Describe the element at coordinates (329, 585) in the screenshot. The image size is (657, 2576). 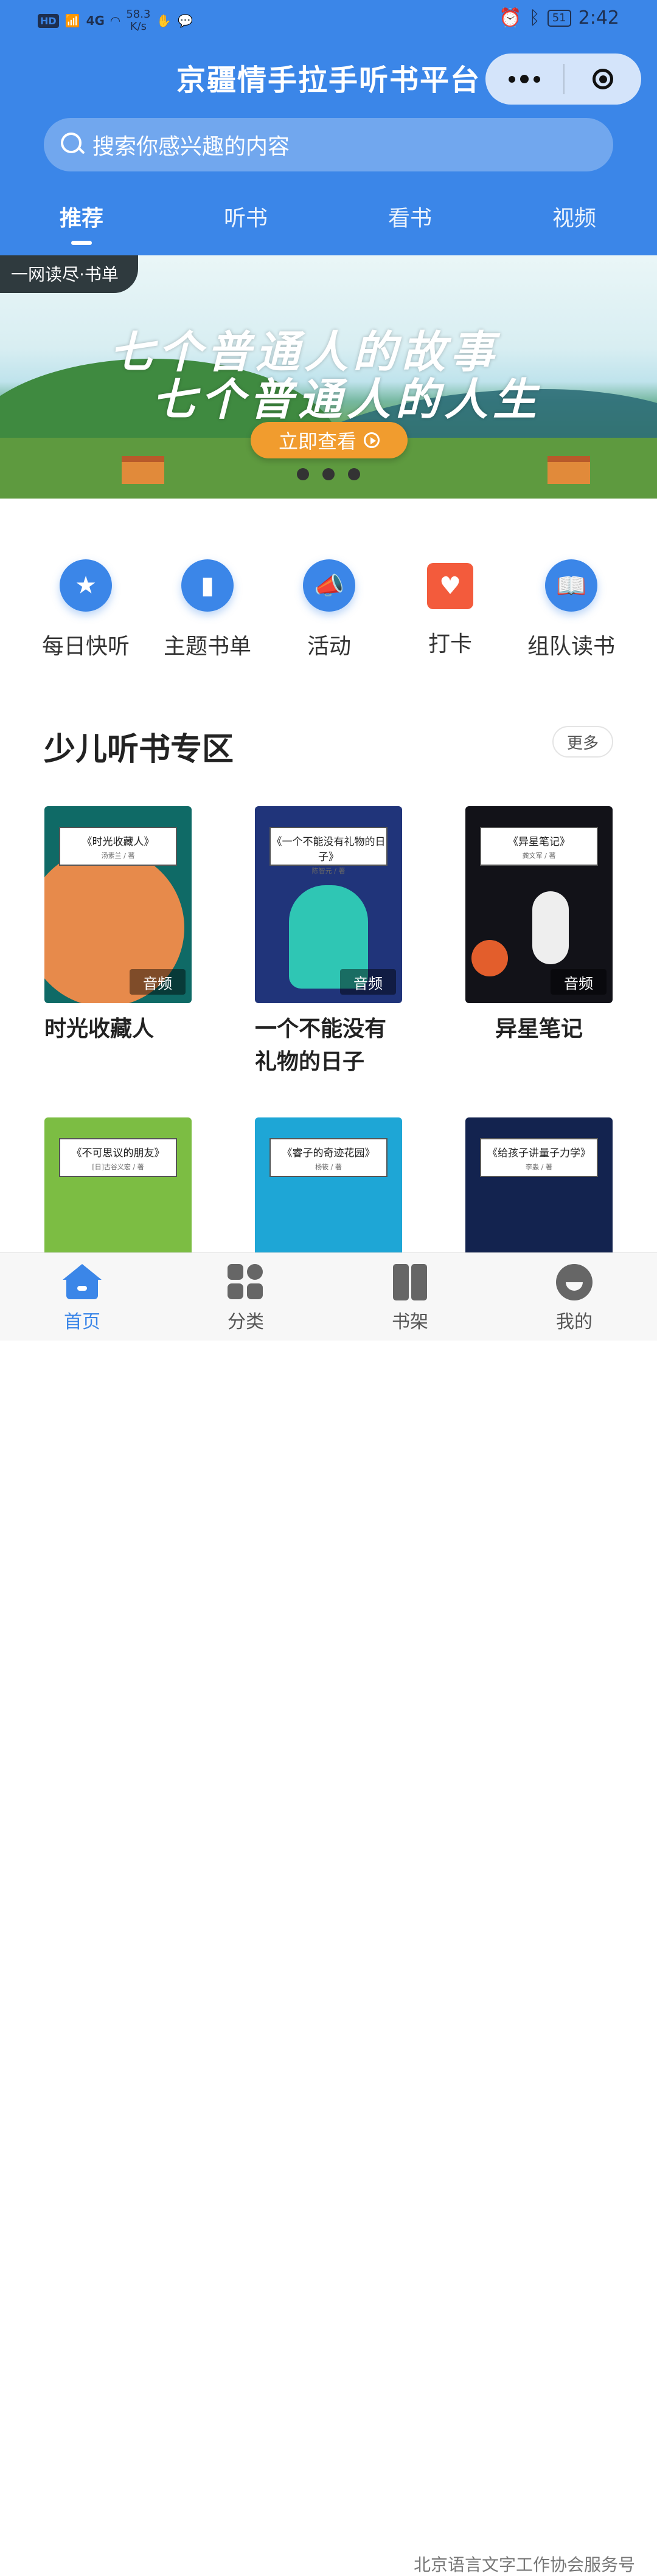
I see `megaphone-icon: 📣` at that location.